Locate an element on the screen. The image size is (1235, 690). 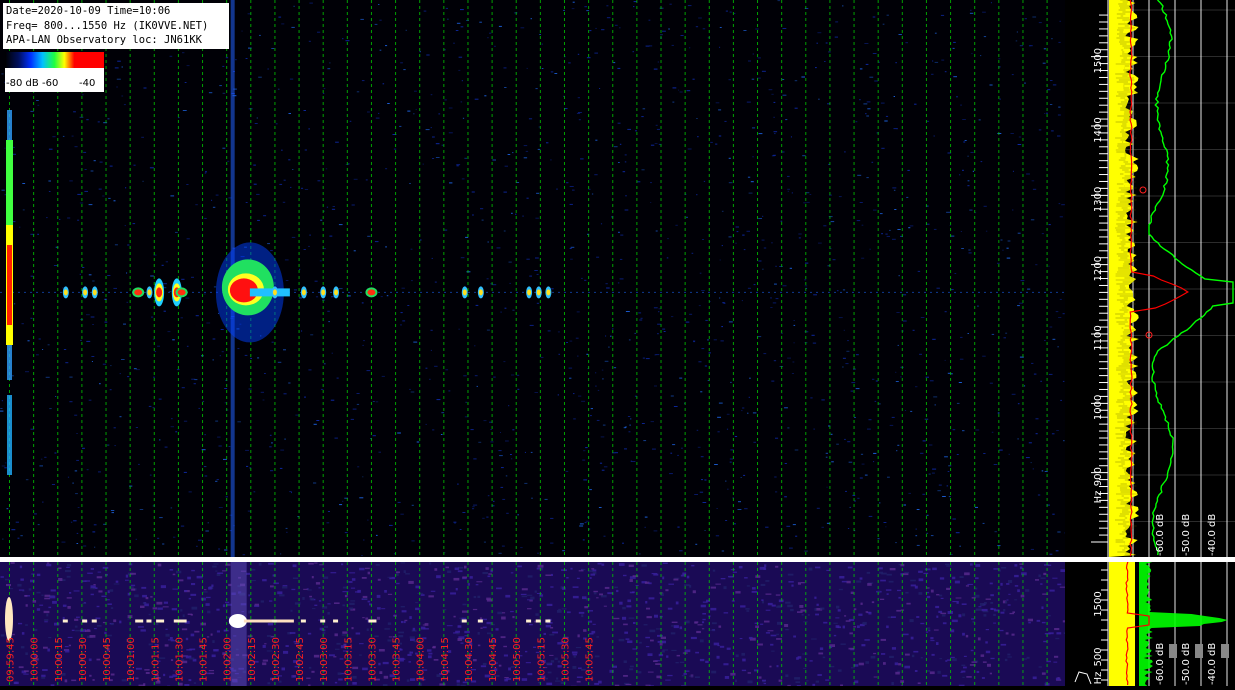
edge-band-lower is located at coordinates (9, 435).